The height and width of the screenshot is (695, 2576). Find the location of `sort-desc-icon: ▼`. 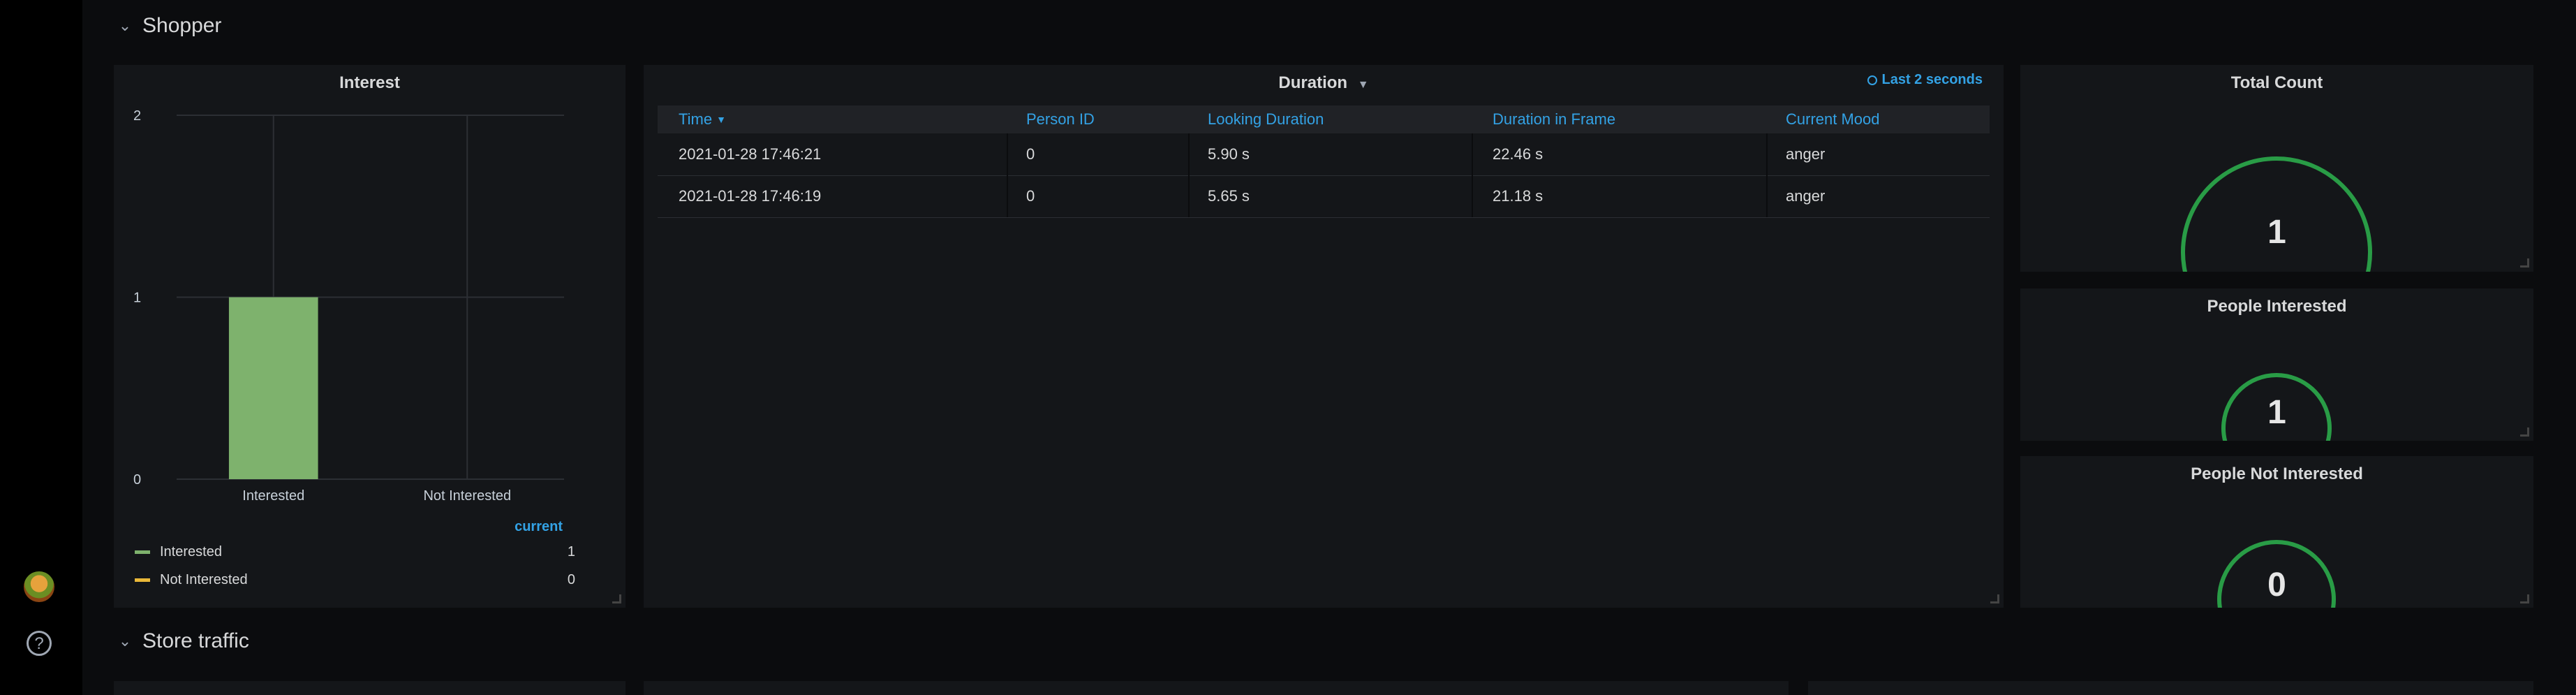

sort-desc-icon: ▼ is located at coordinates (721, 119).